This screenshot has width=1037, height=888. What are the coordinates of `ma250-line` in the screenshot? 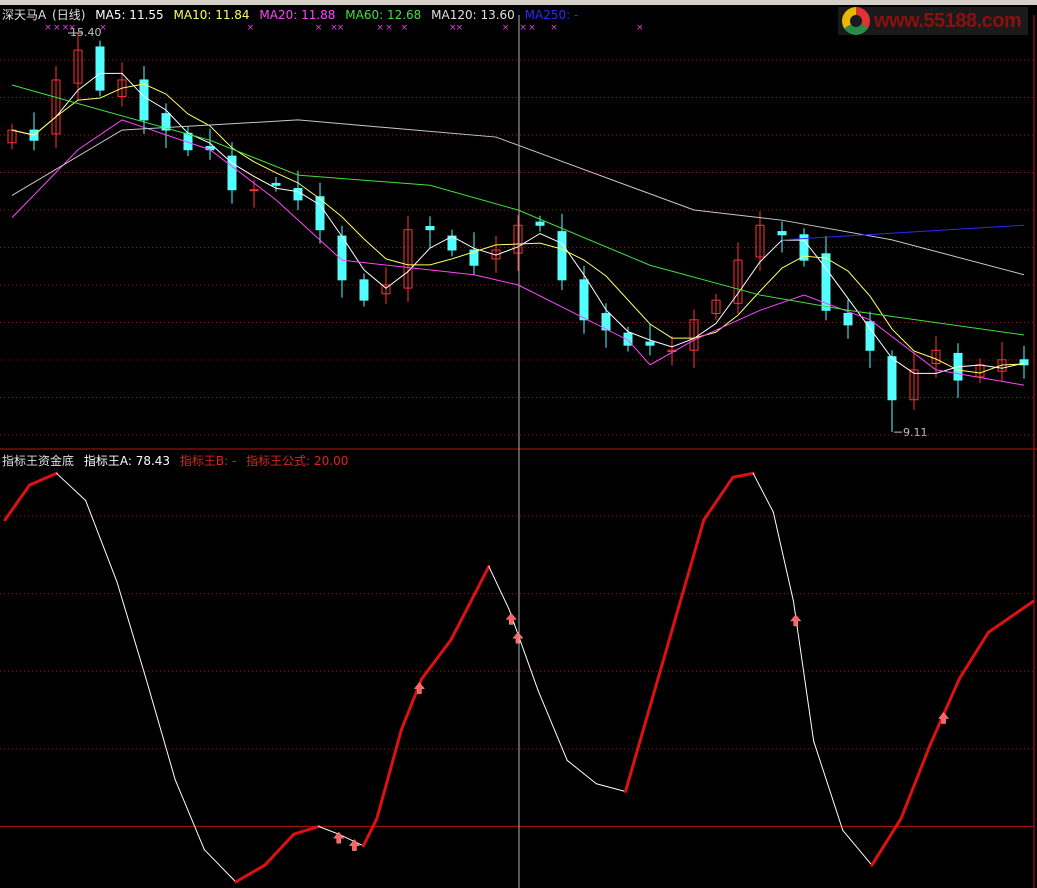 It's located at (903, 232).